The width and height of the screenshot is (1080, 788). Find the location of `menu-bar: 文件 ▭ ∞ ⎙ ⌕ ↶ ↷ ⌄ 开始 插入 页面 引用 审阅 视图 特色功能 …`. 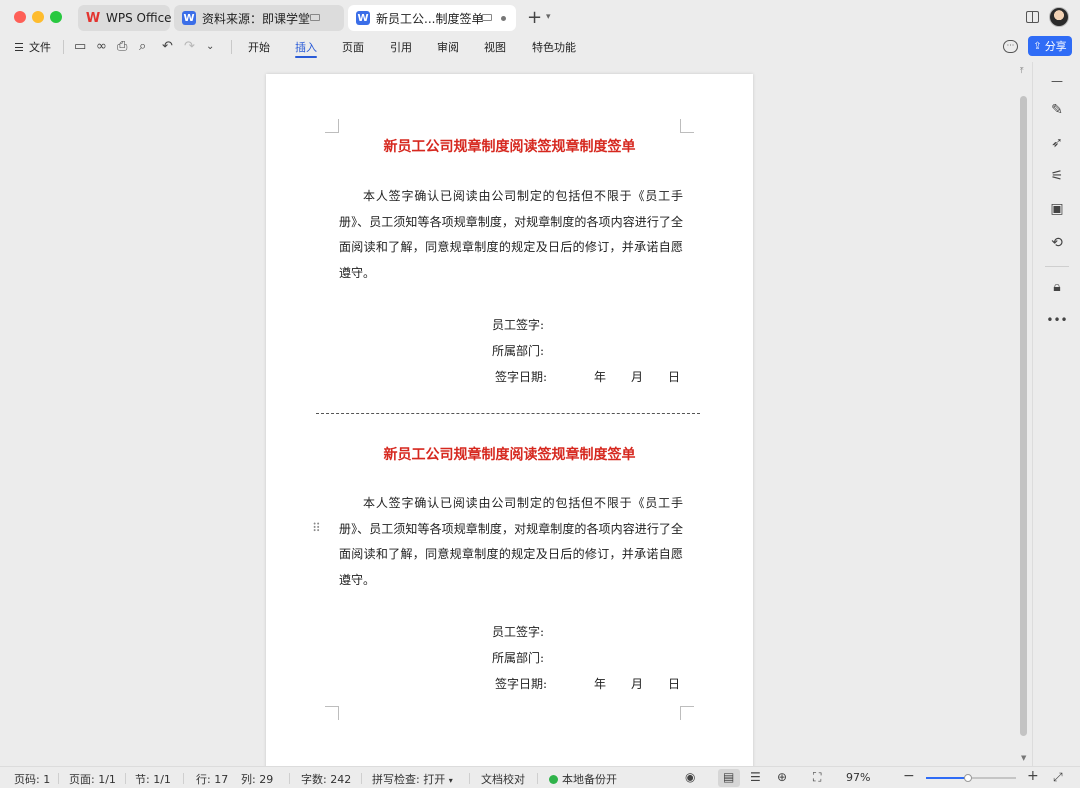

menu-bar: 文件 ▭ ∞ ⎙ ⌕ ↶ ↷ ⌄ 开始 插入 页面 引用 审阅 视图 特色功能 … is located at coordinates (540, 48).